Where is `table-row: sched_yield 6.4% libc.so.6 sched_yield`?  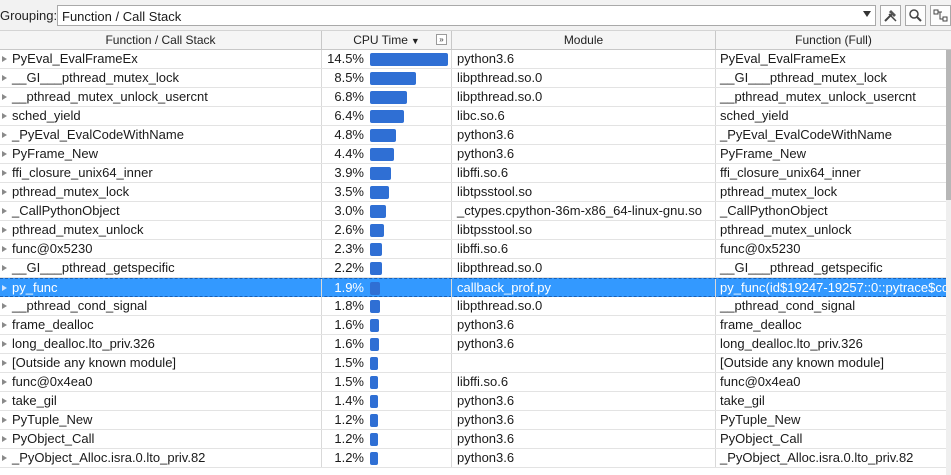 table-row: sched_yield 6.4% libc.so.6 sched_yield is located at coordinates (475, 116).